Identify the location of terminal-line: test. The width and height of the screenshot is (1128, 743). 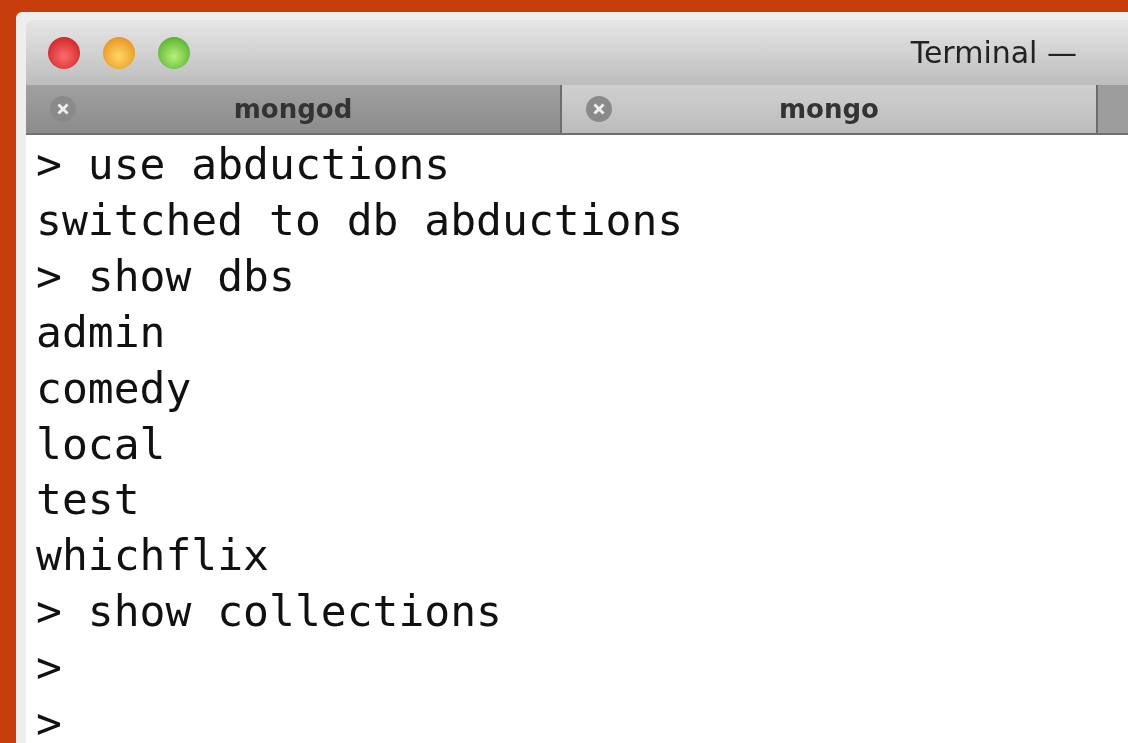
(88, 500).